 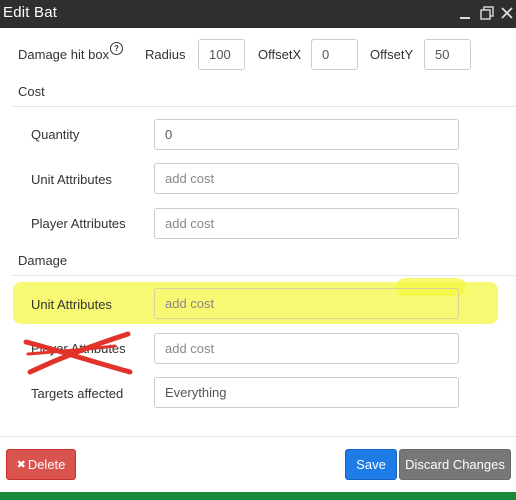 I want to click on offsety-input: 50, so click(x=447, y=54).